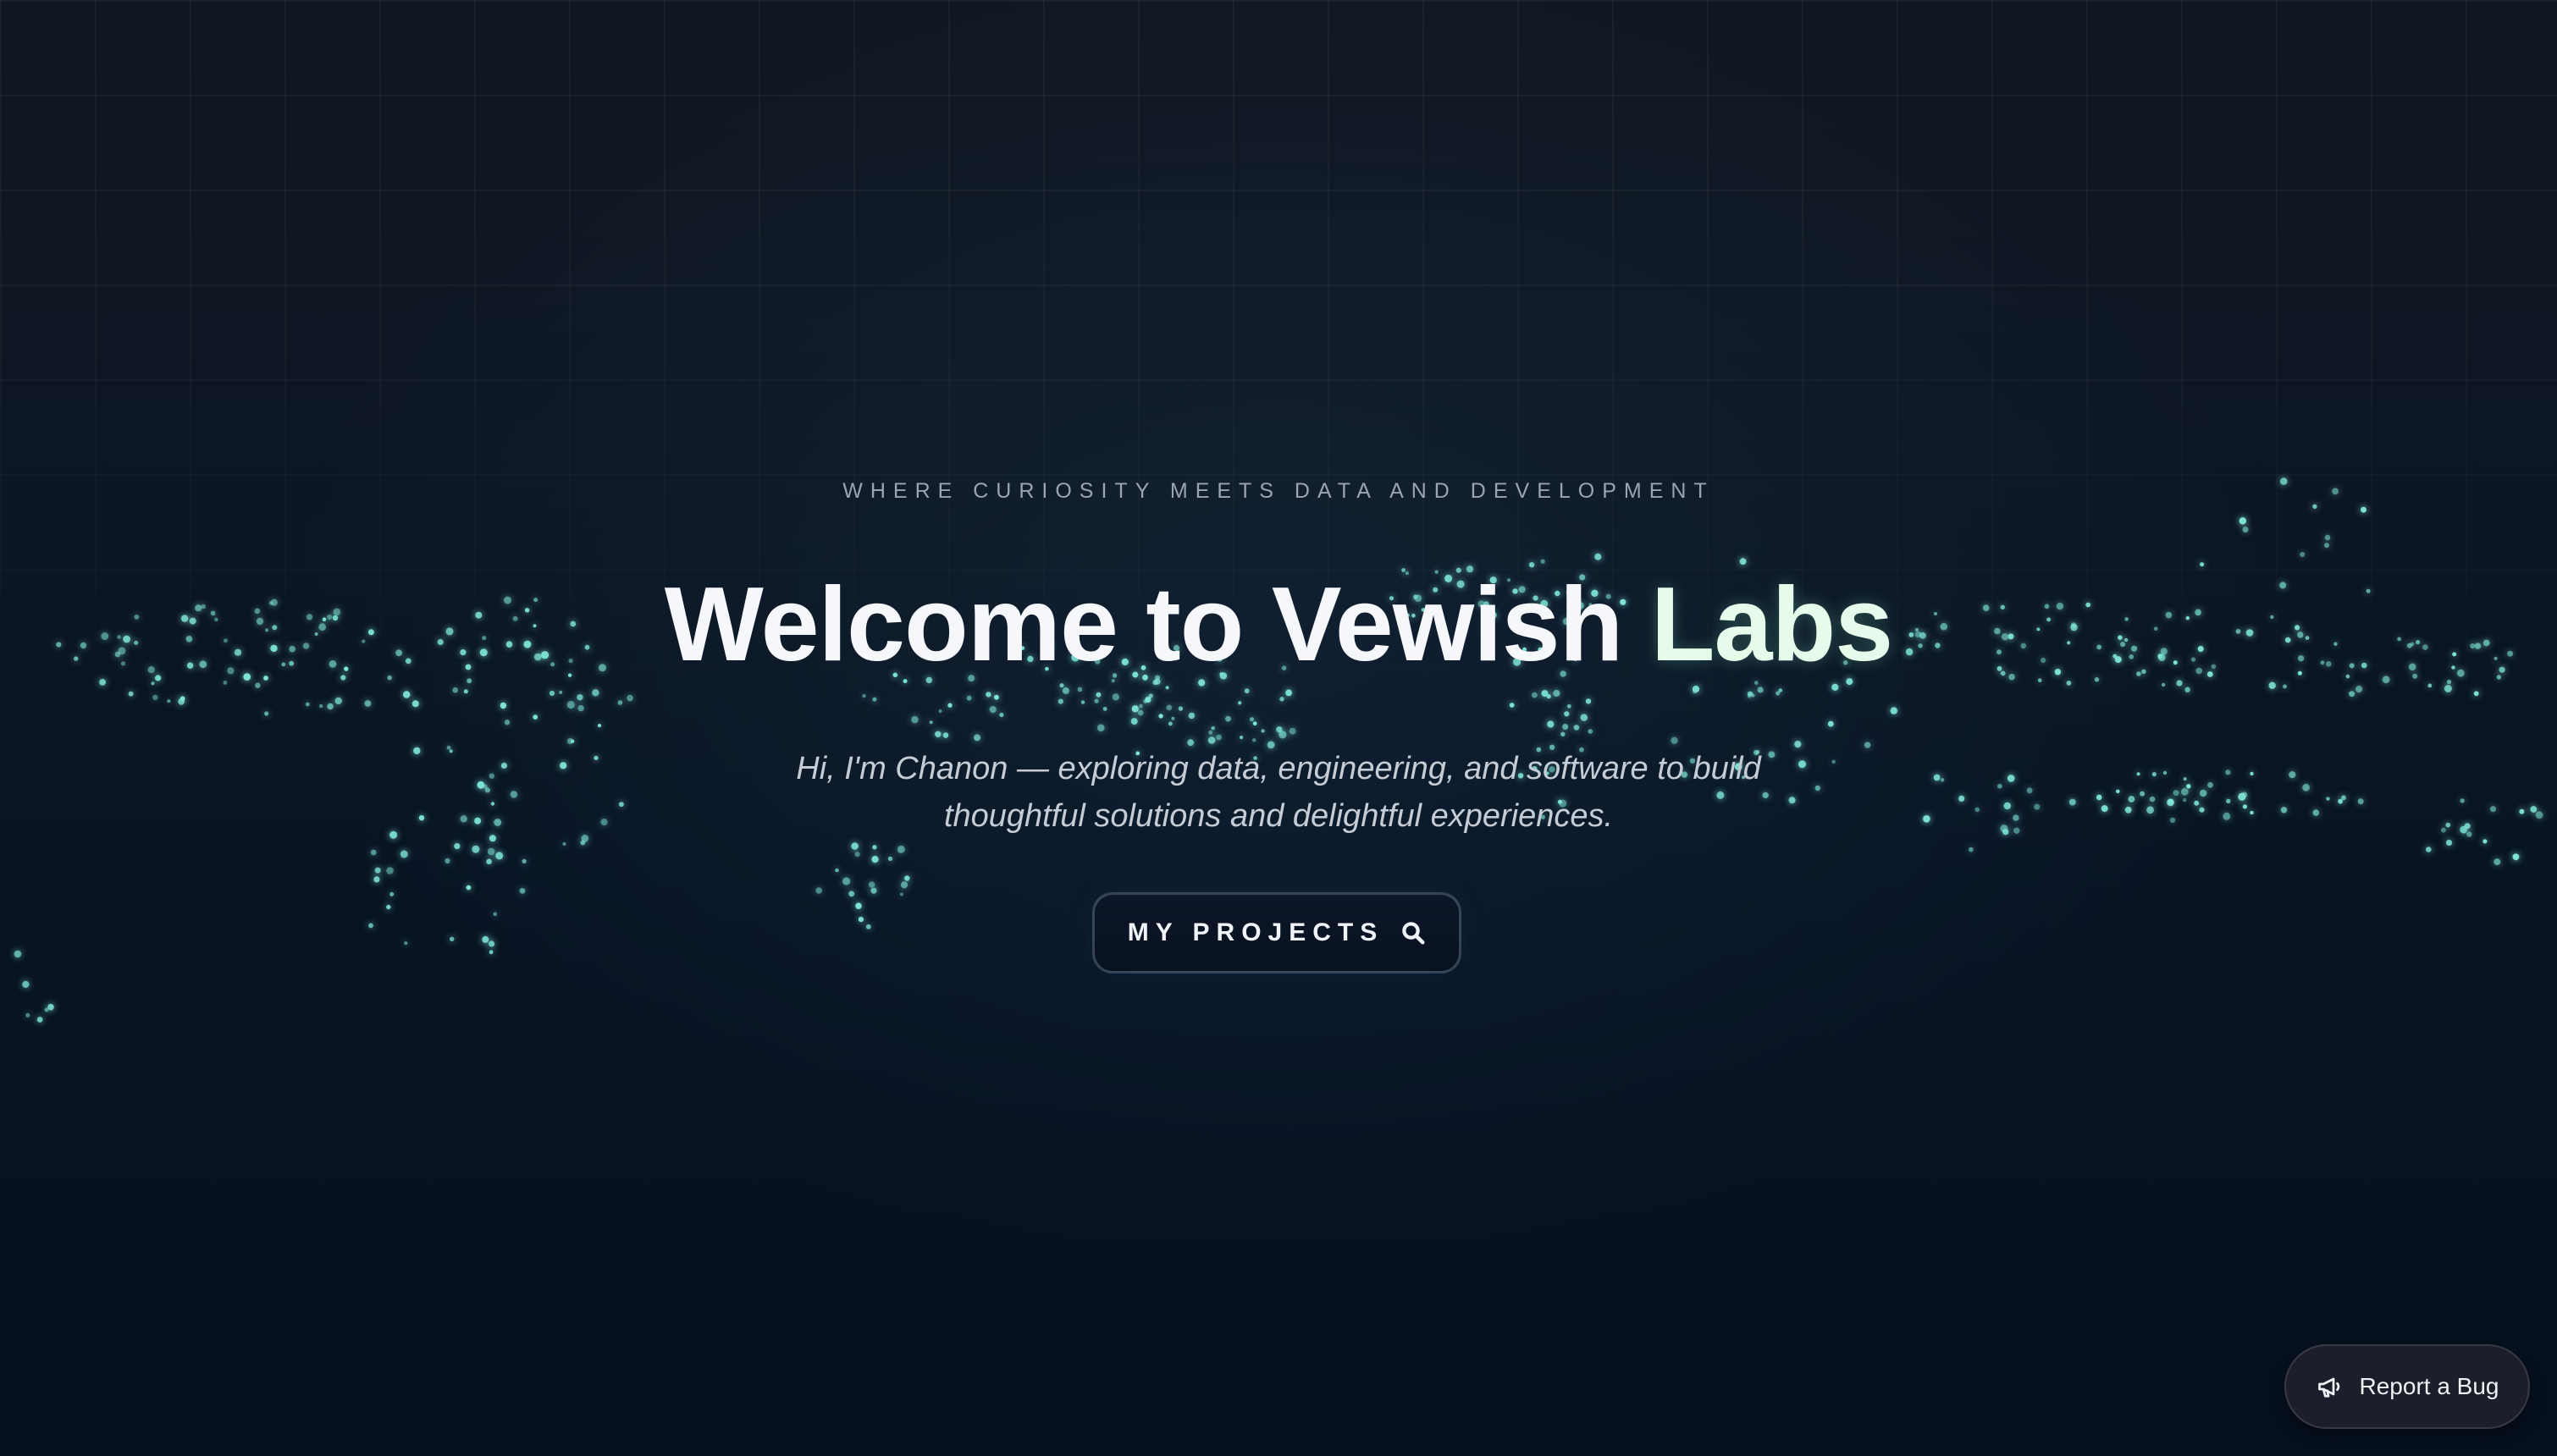 This screenshot has width=2557, height=1456. I want to click on hero-headline: Welcome to Vewish Labs, so click(1278, 624).